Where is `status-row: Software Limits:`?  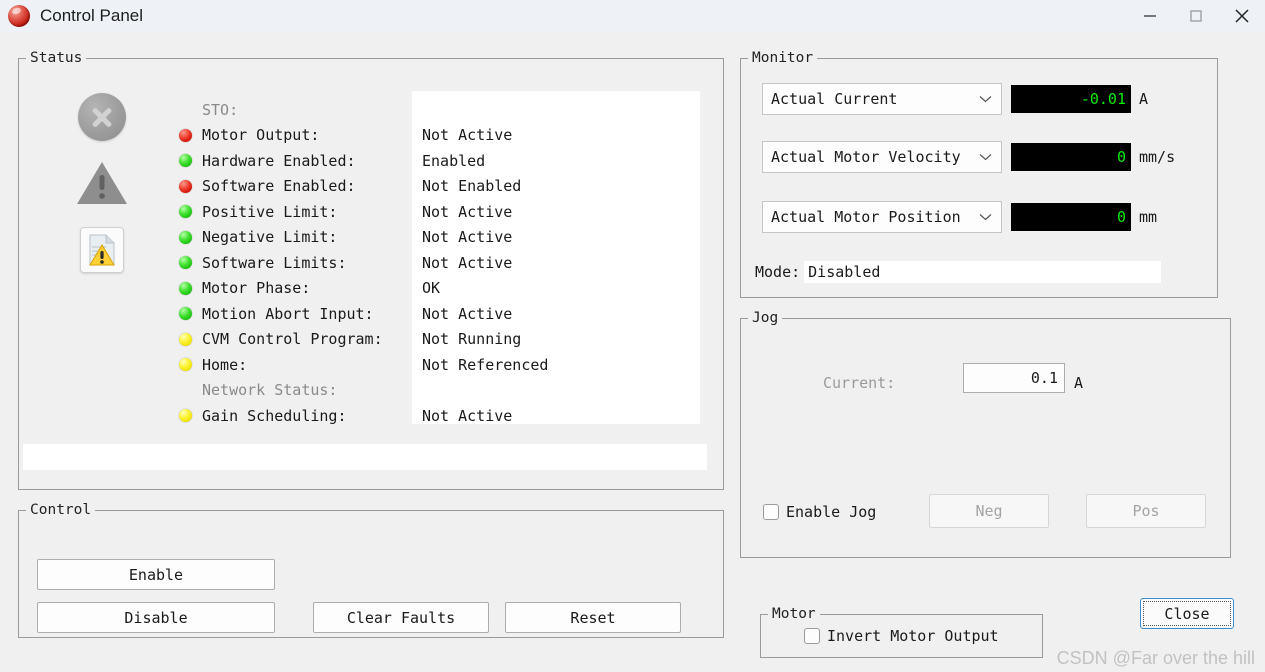 status-row: Software Limits: is located at coordinates (281, 263).